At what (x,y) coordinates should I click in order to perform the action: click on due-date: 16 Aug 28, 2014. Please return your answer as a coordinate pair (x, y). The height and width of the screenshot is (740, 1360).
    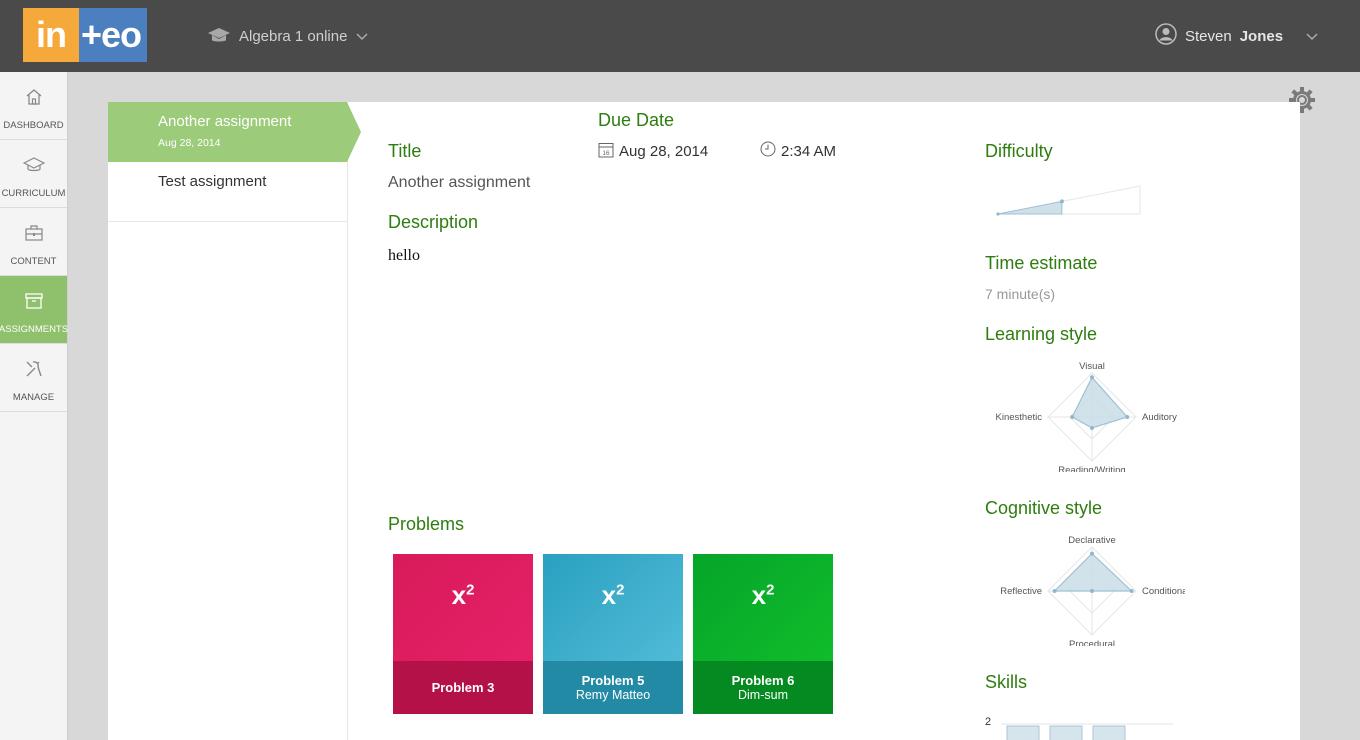
    Looking at the image, I should click on (653, 151).